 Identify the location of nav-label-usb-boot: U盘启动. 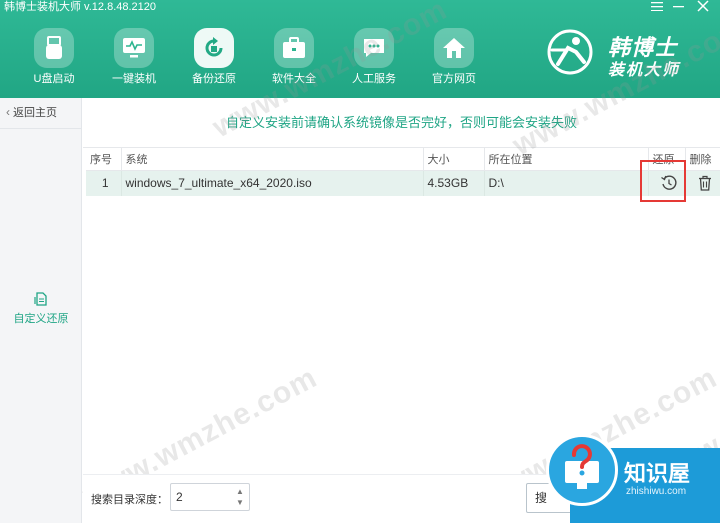
(54, 79).